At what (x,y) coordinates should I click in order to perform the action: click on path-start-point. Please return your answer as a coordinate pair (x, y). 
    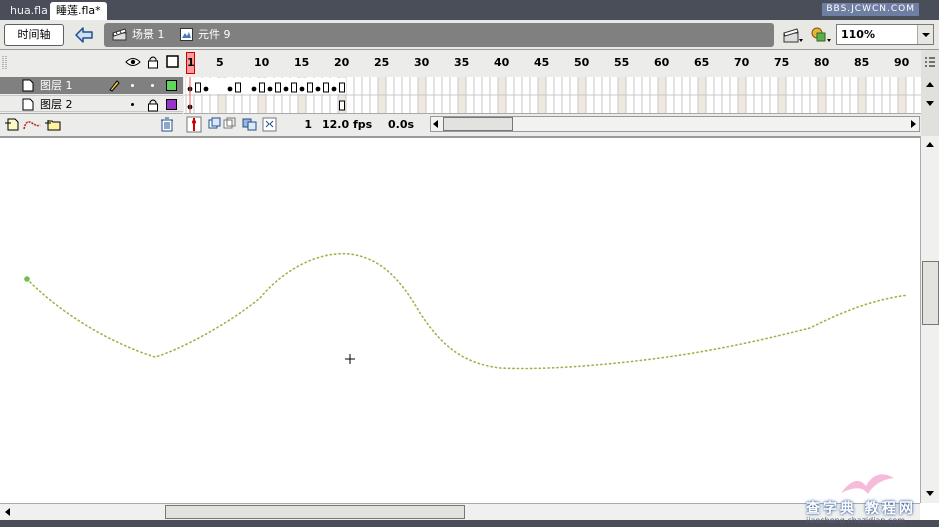
    Looking at the image, I should click on (27, 279).